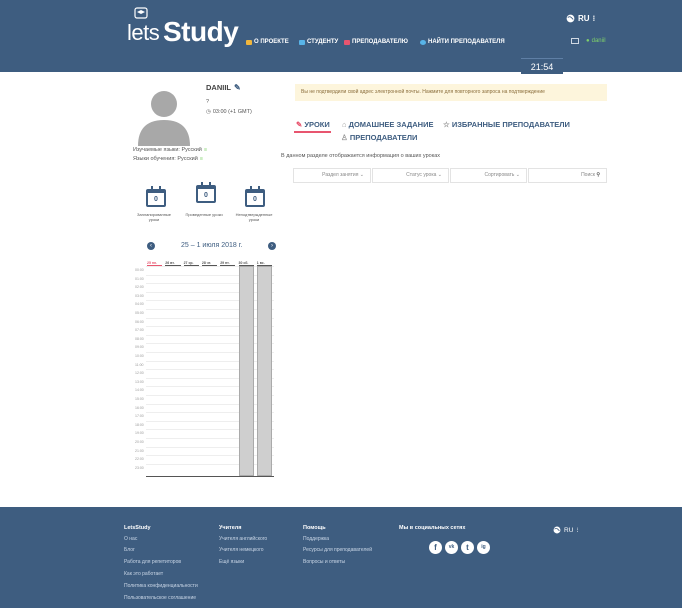 This screenshot has height=608, width=682. Describe the element at coordinates (391, 124) in the screenshot. I see `tab-homework-label: ДОМАШНЕЕ ЗАДАНИЕ` at that location.